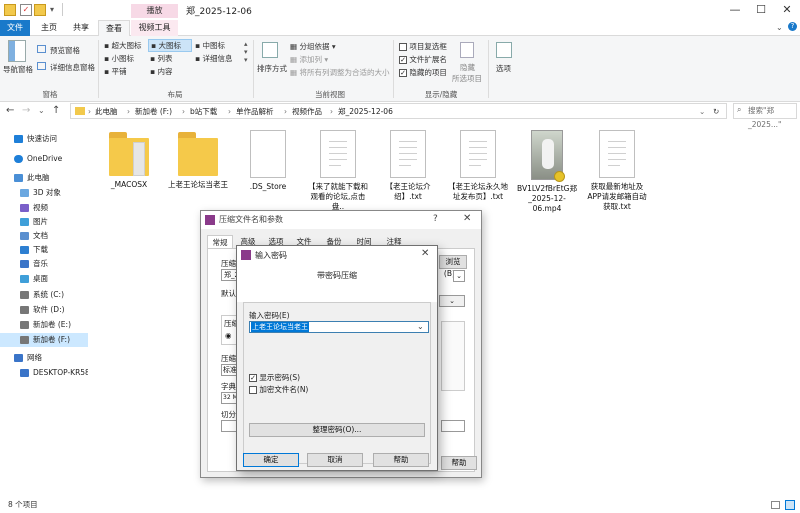 Image resolution: width=800 pixels, height=513 pixels. What do you see at coordinates (339, 72) in the screenshot?
I see `fit-columns-button: ▦ 将所有列调整为合适的大小` at bounding box center [339, 72].